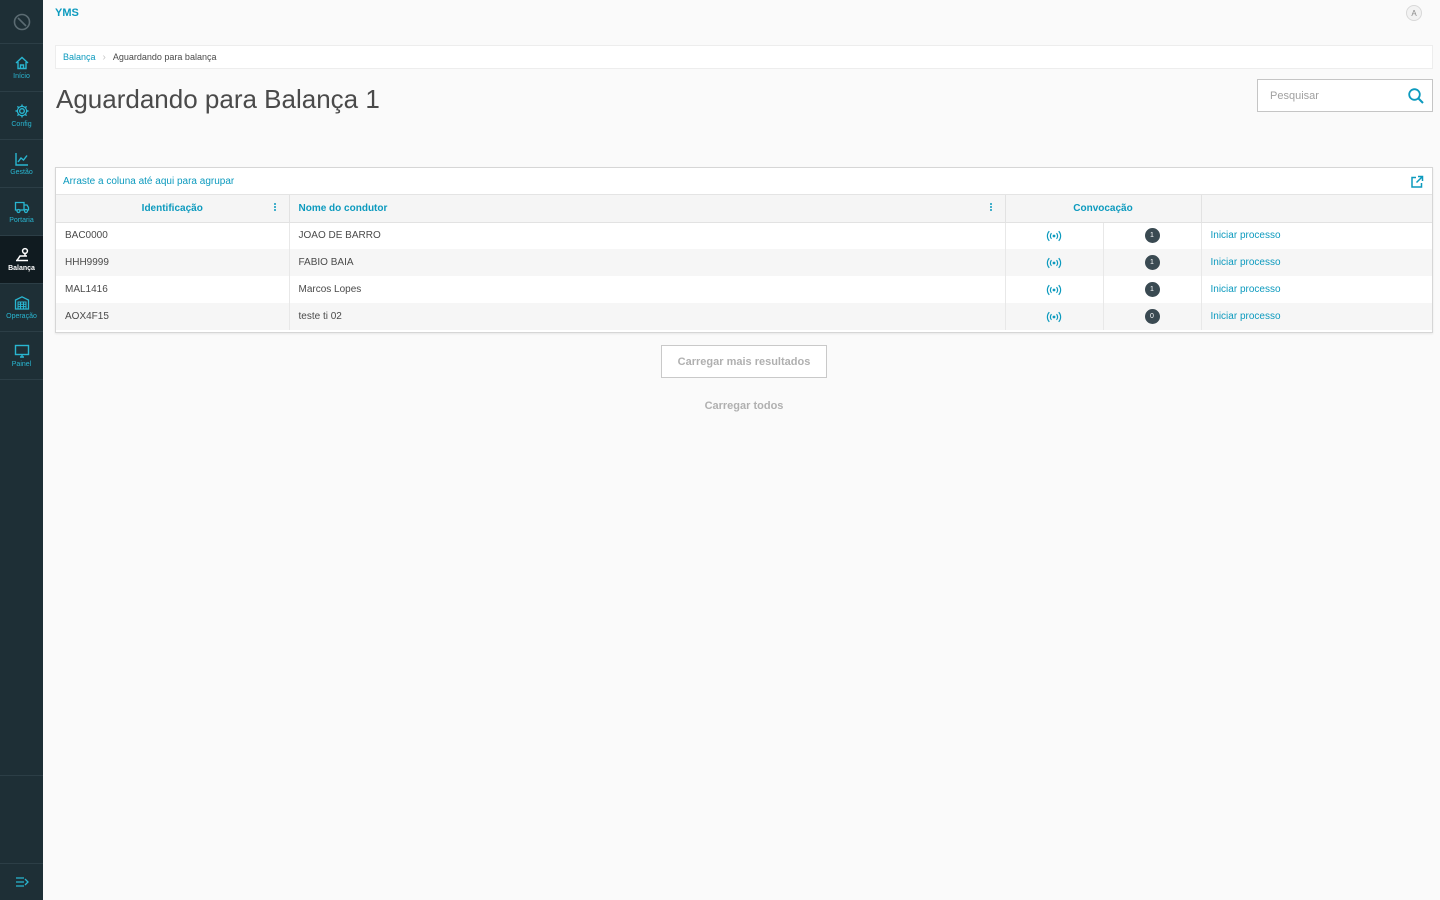 This screenshot has width=1440, height=900. I want to click on column-header-label: Convocação, so click(1103, 208).